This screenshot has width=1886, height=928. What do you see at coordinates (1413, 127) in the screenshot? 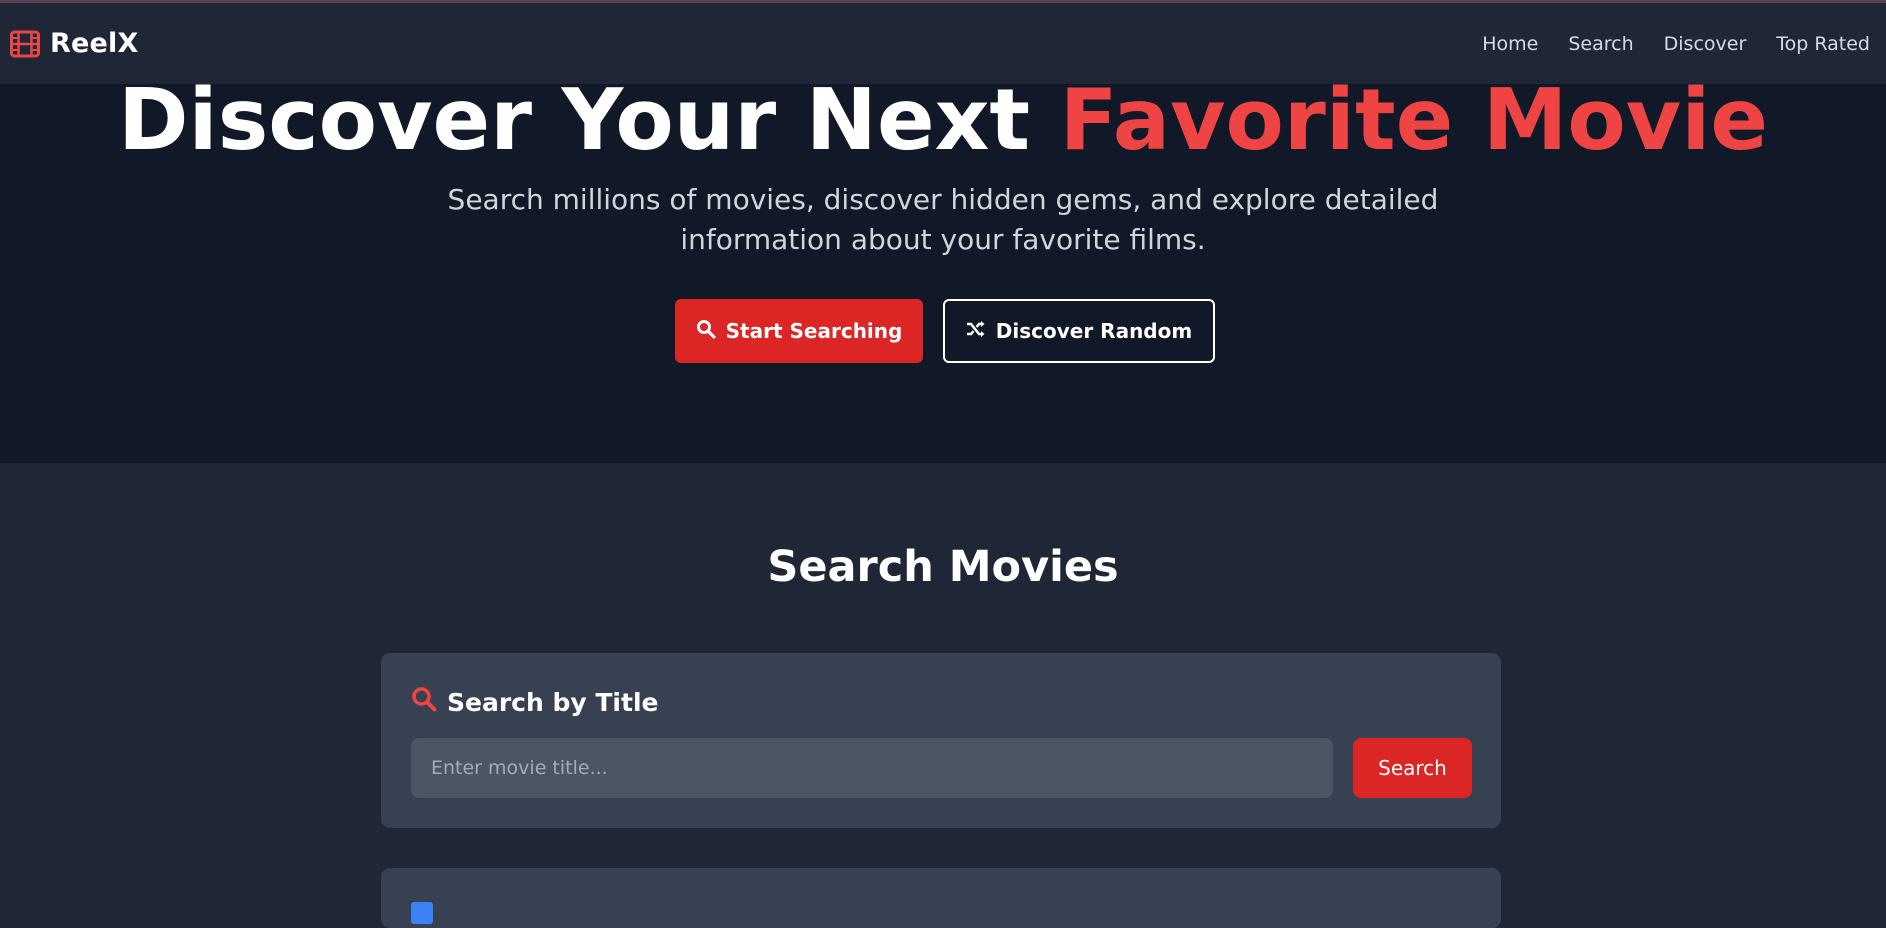
I see `hero-title-accent: Favorite Movie` at bounding box center [1413, 127].